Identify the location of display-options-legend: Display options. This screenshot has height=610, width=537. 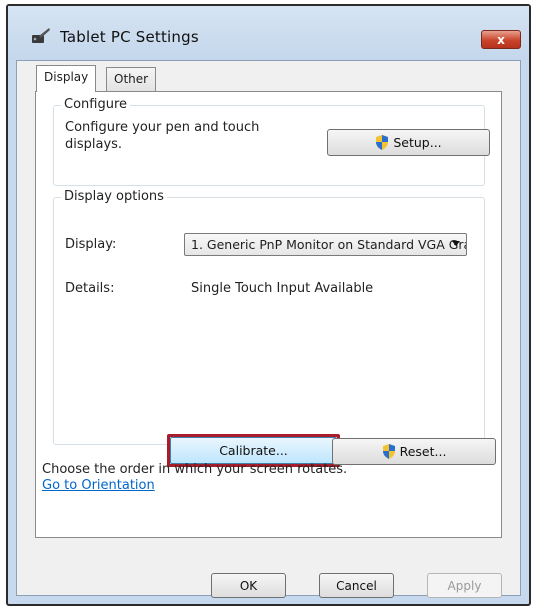
(114, 196).